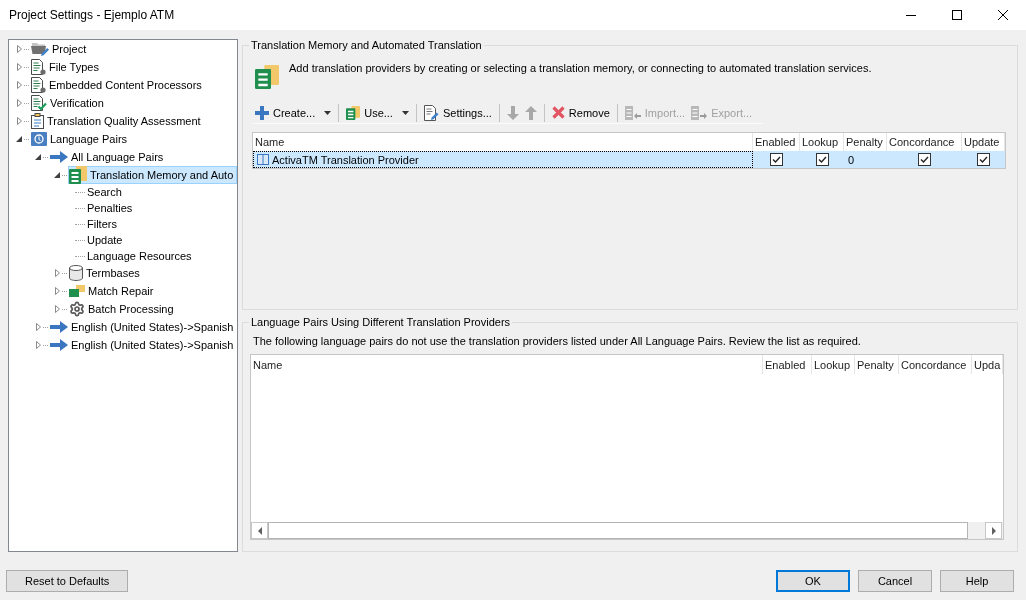 This screenshot has height=600, width=1026. Describe the element at coordinates (987, 364) in the screenshot. I see `column-header: Upda` at that location.